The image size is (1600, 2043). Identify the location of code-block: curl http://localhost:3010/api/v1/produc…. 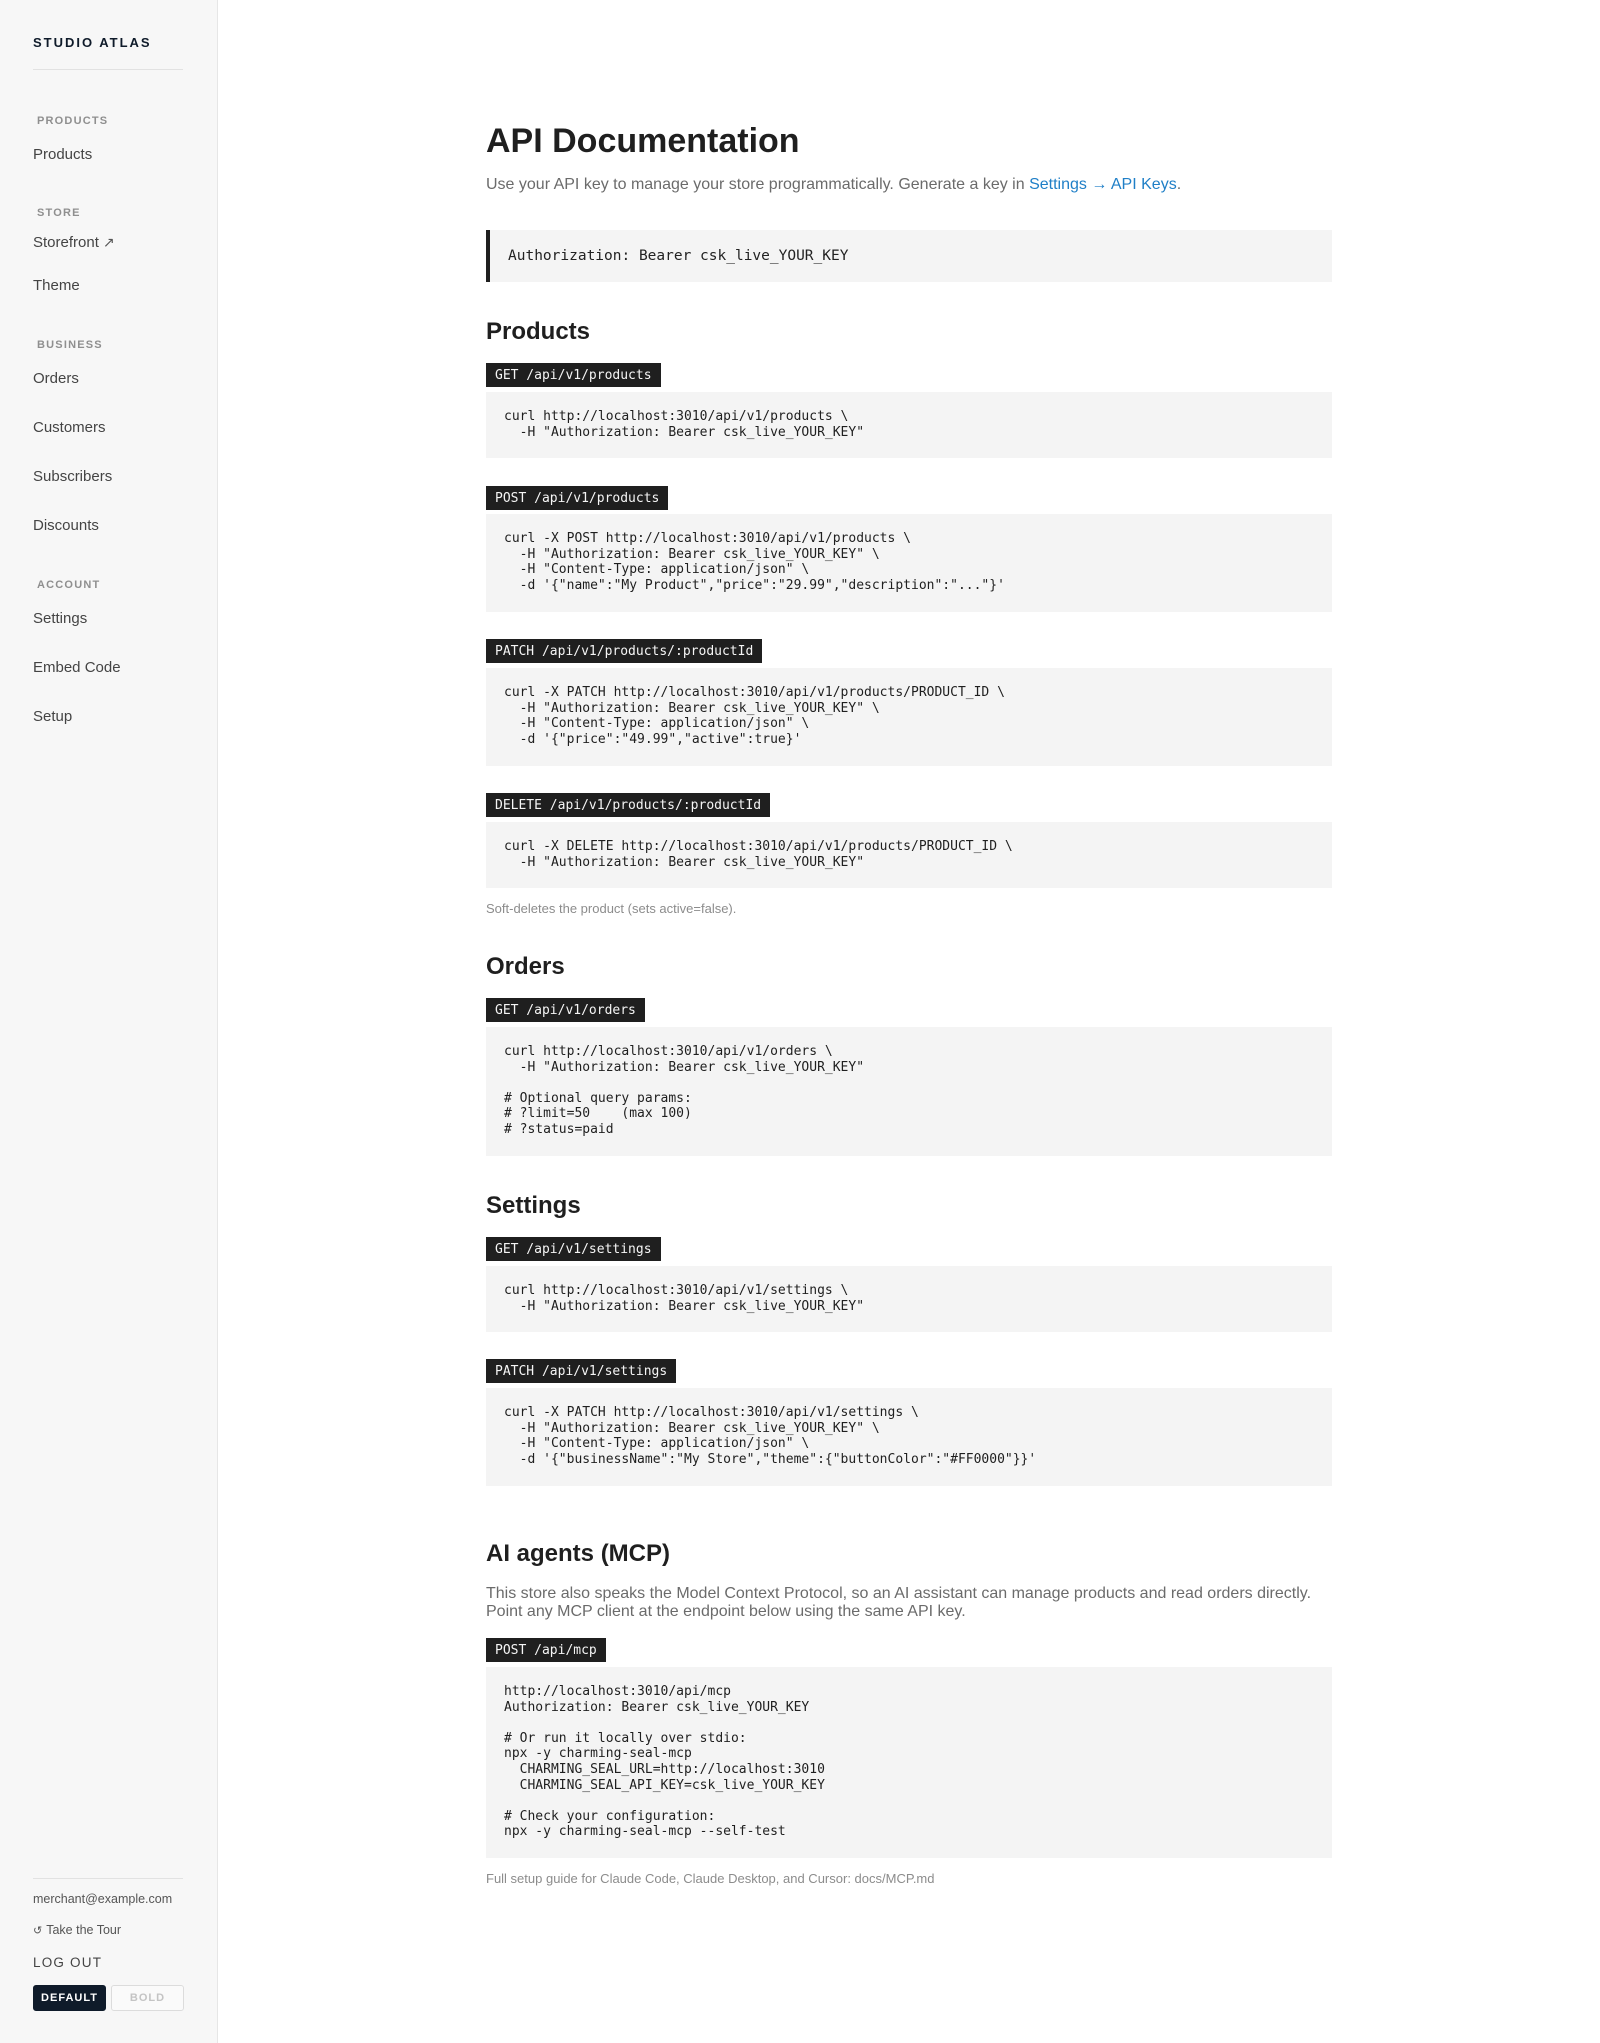
(909, 425).